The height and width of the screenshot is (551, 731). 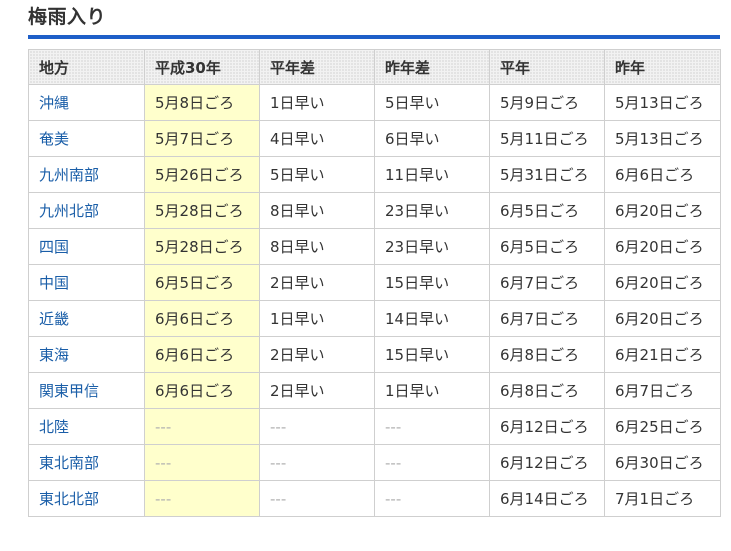 I want to click on cell-last: 6月21日ごろ, so click(x=662, y=354).